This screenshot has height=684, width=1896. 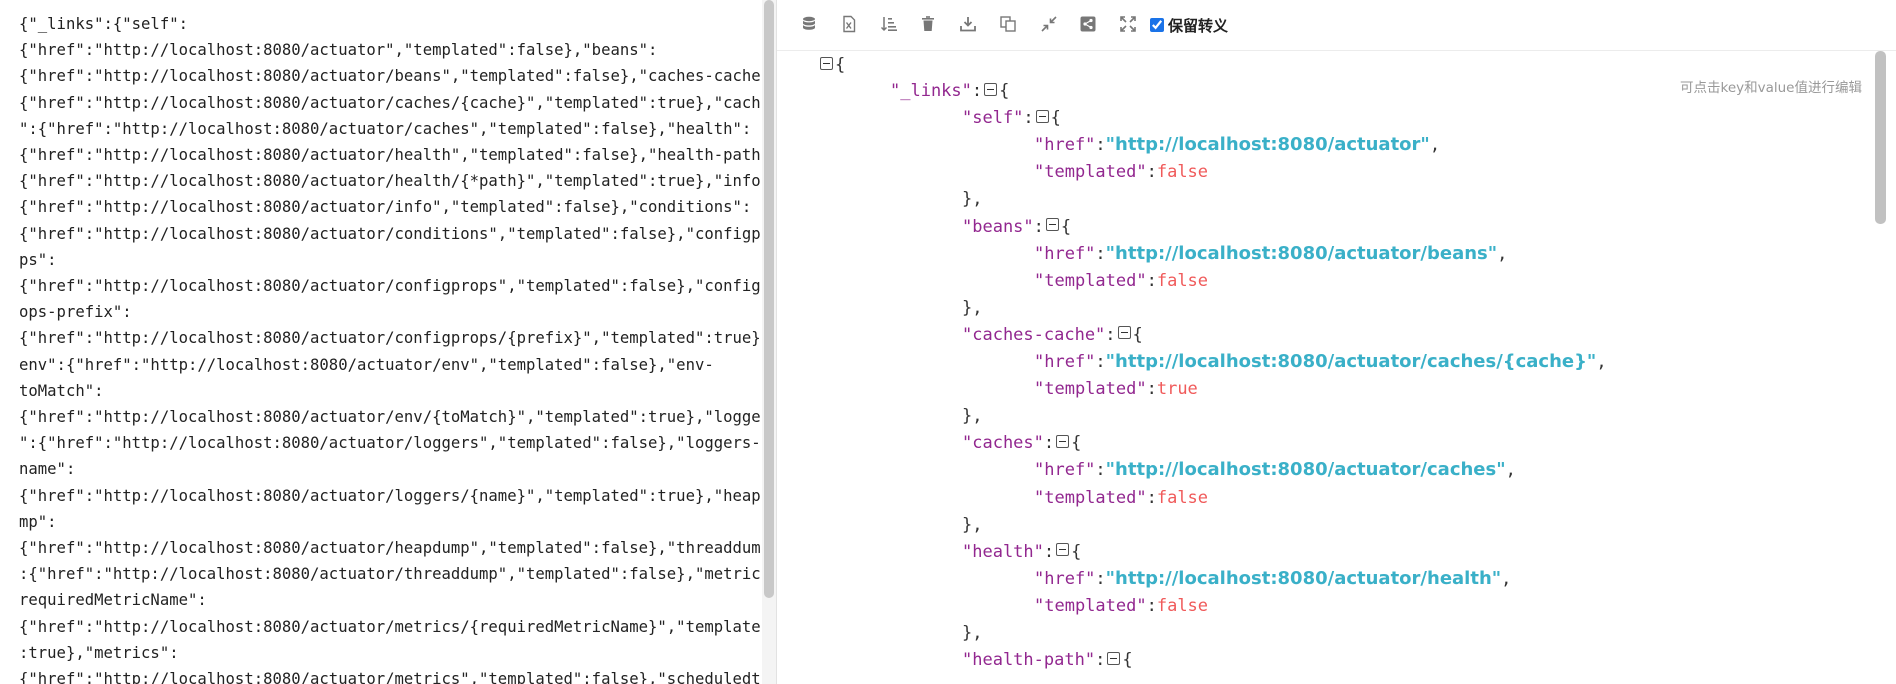 I want to click on json-key: "caches-cache", so click(x=1033, y=335).